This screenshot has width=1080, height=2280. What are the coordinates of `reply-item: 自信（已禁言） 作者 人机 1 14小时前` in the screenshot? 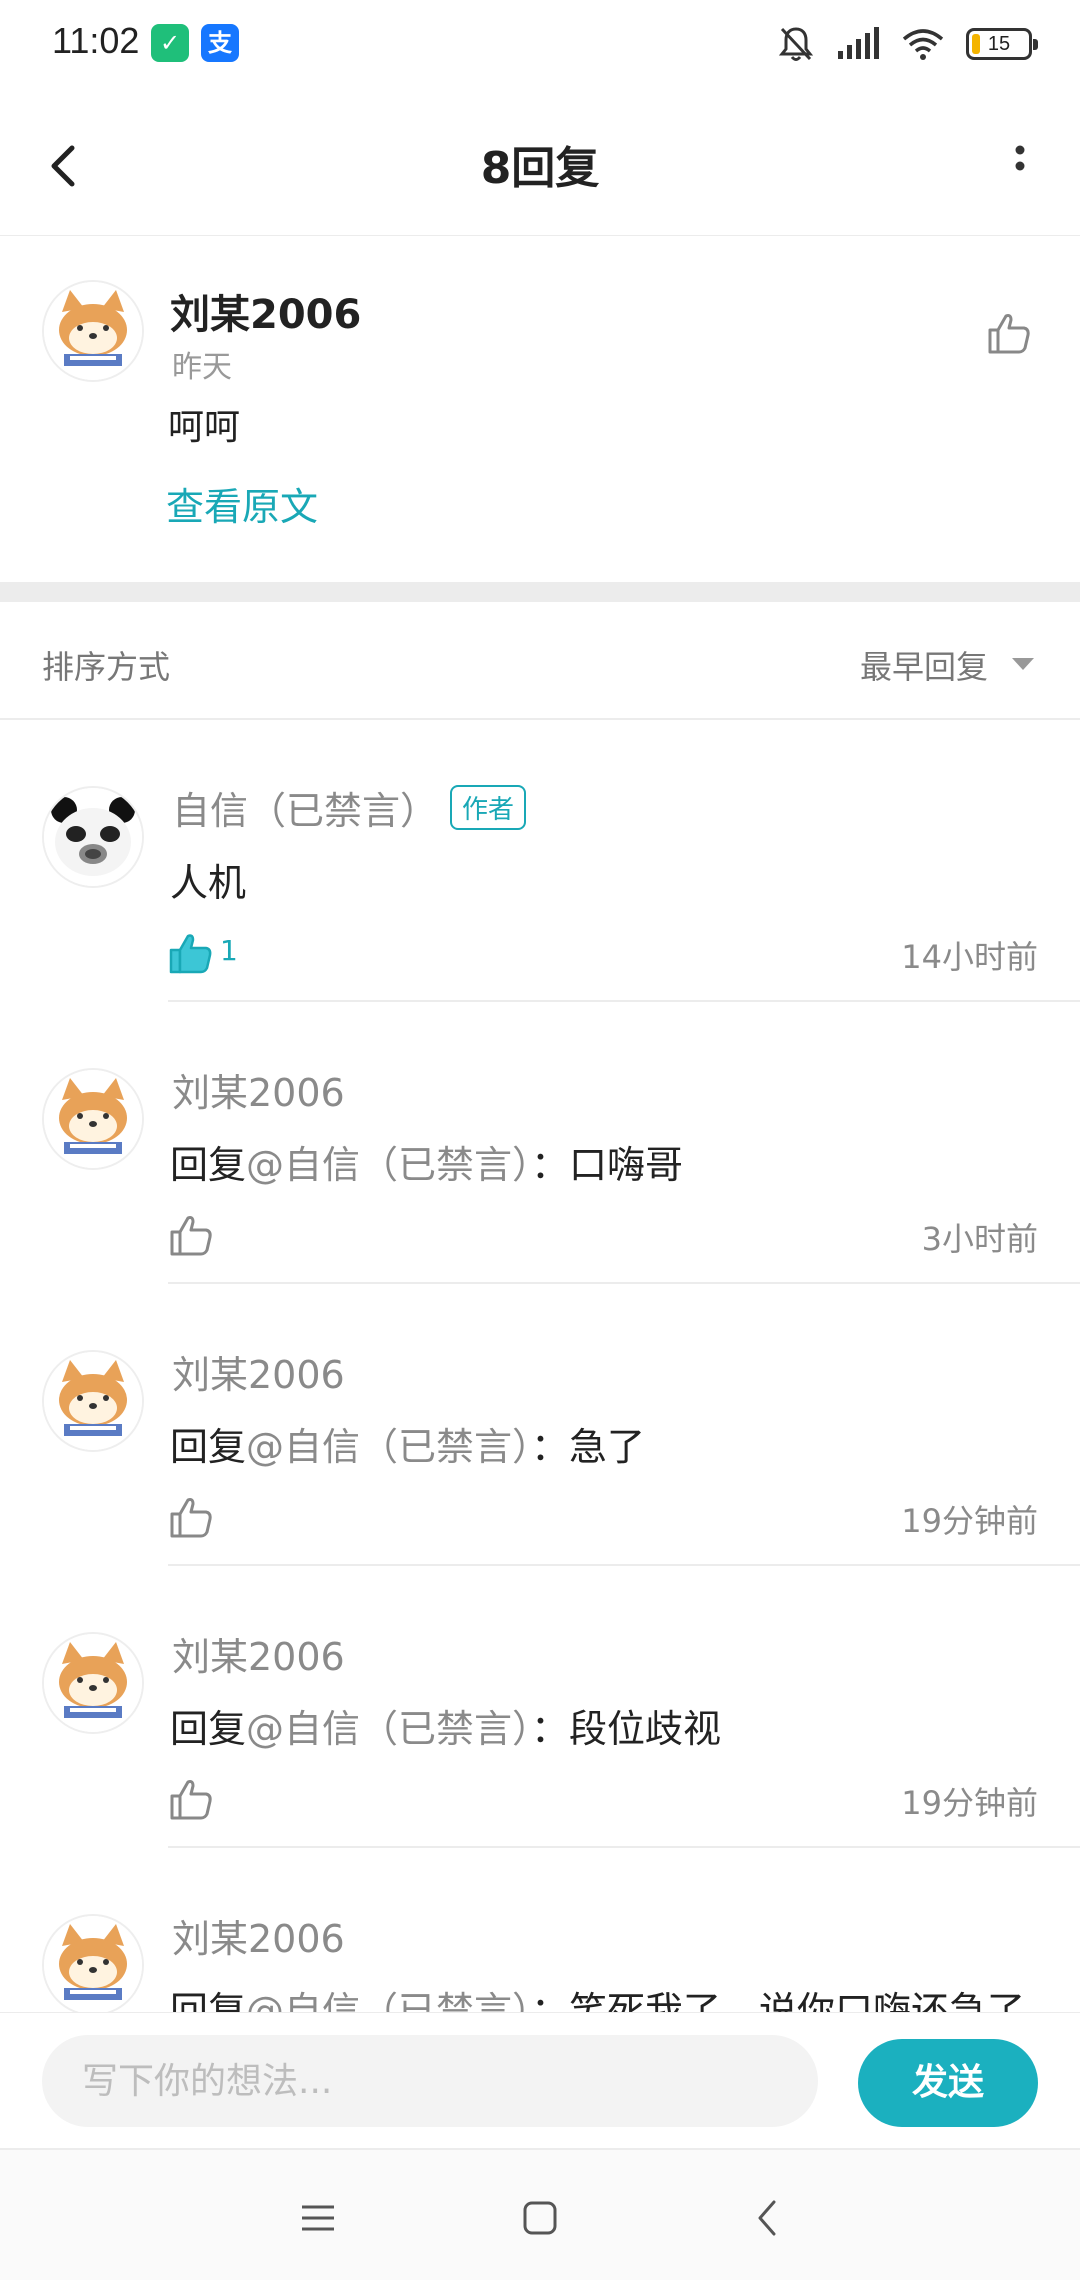 It's located at (540, 861).